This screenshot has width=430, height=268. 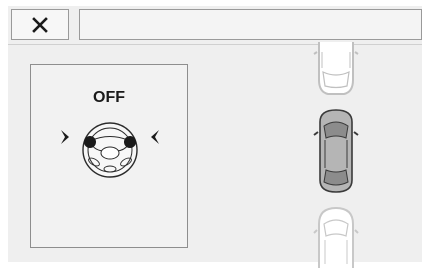 I want to click on parking-view, so click(x=336, y=155).